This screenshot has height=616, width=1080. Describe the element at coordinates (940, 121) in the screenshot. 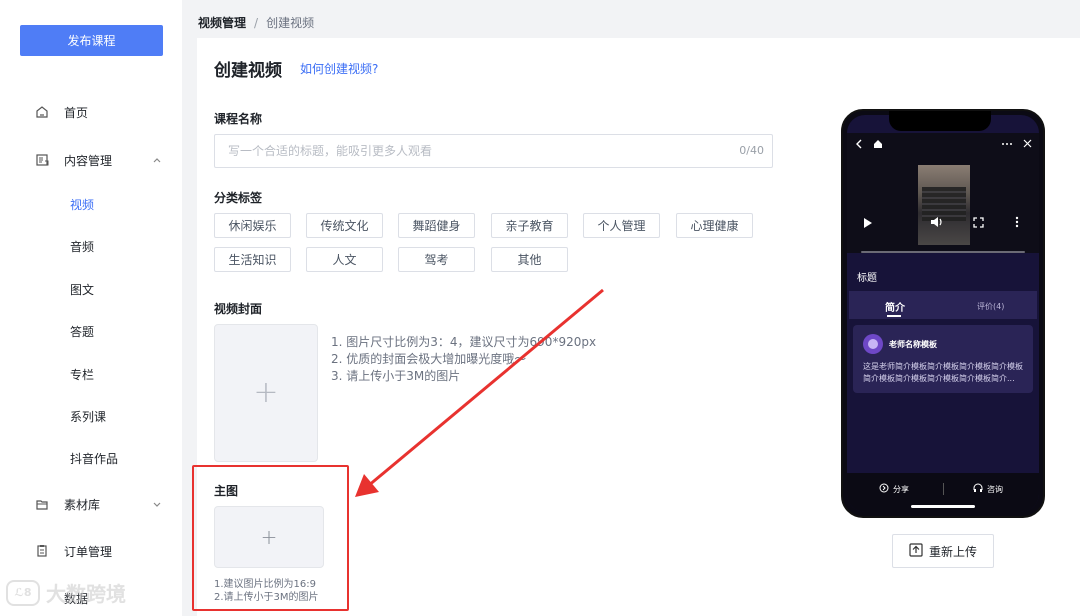

I see `phone-notch` at that location.